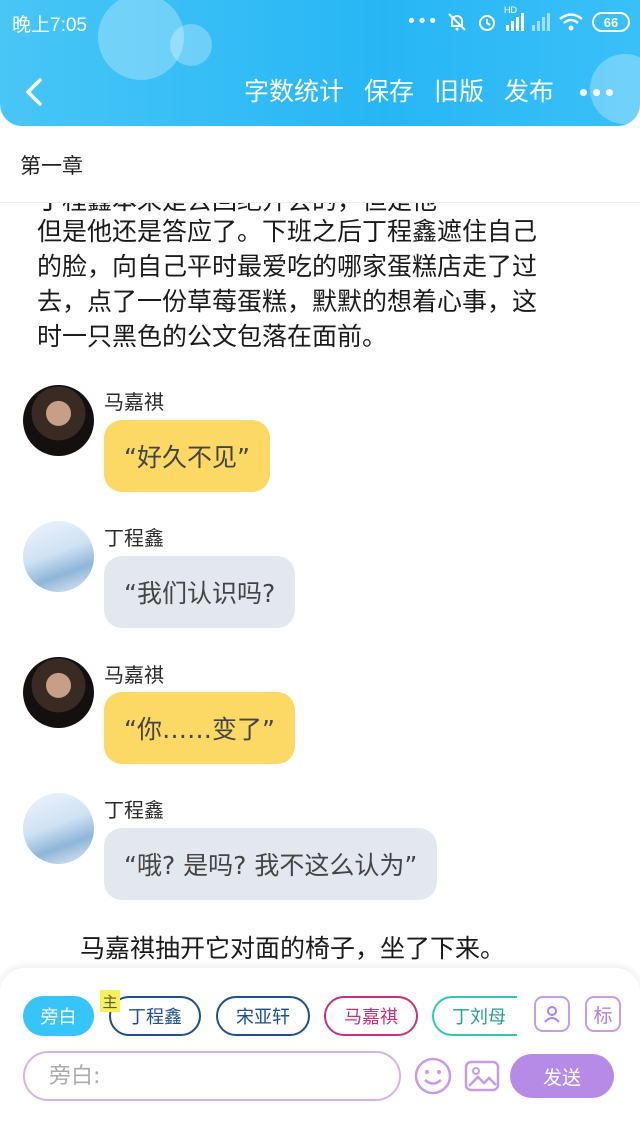 The height and width of the screenshot is (1138, 640). Describe the element at coordinates (457, 22) in the screenshot. I see `mute-bell-icon` at that location.